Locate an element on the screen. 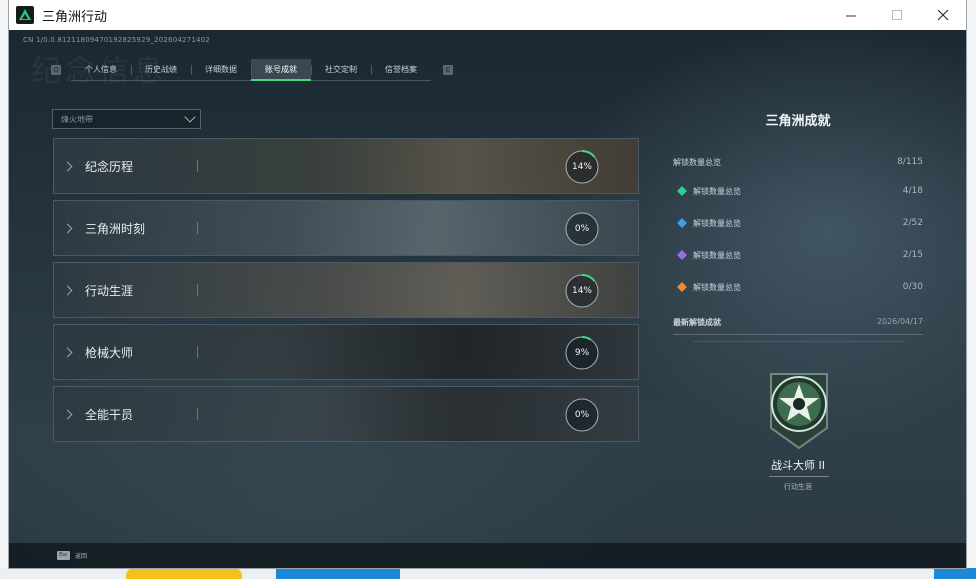  tab-bar: Q 个人信息 历史战绩 详细数据 账号成就 社交定制 信誉档案 E is located at coordinates (252, 70).